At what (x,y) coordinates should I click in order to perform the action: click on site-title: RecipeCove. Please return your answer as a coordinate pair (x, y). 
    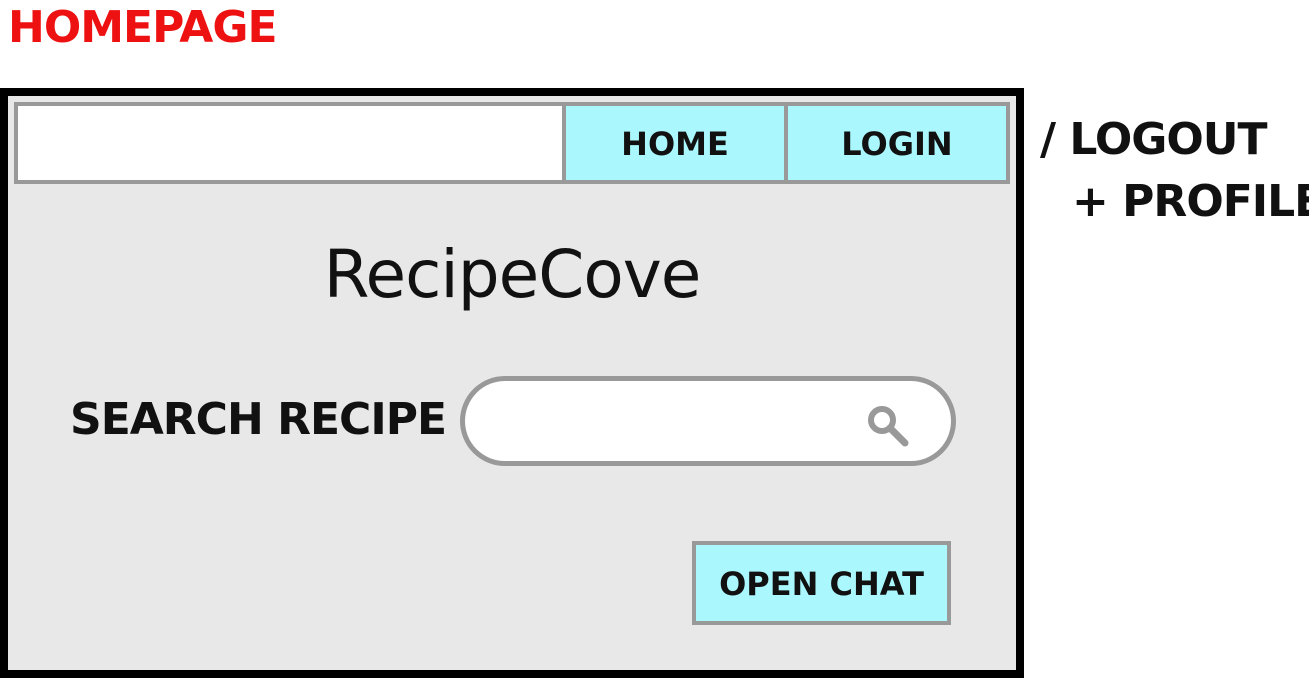
    Looking at the image, I should click on (512, 274).